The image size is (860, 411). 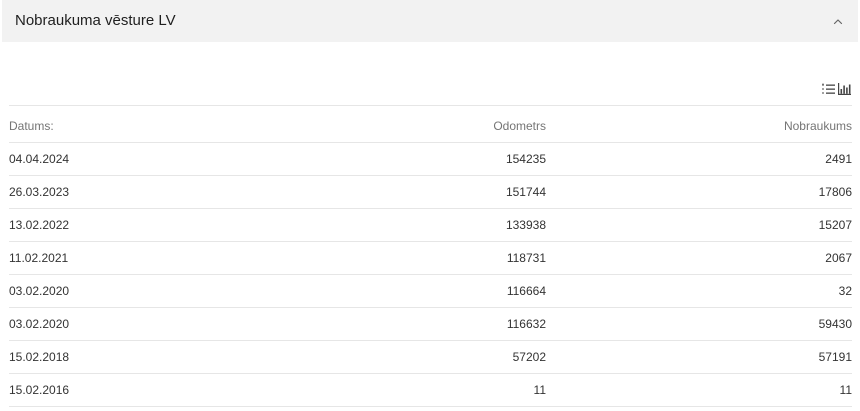 I want to click on cell-odometer: 118731, so click(x=526, y=258).